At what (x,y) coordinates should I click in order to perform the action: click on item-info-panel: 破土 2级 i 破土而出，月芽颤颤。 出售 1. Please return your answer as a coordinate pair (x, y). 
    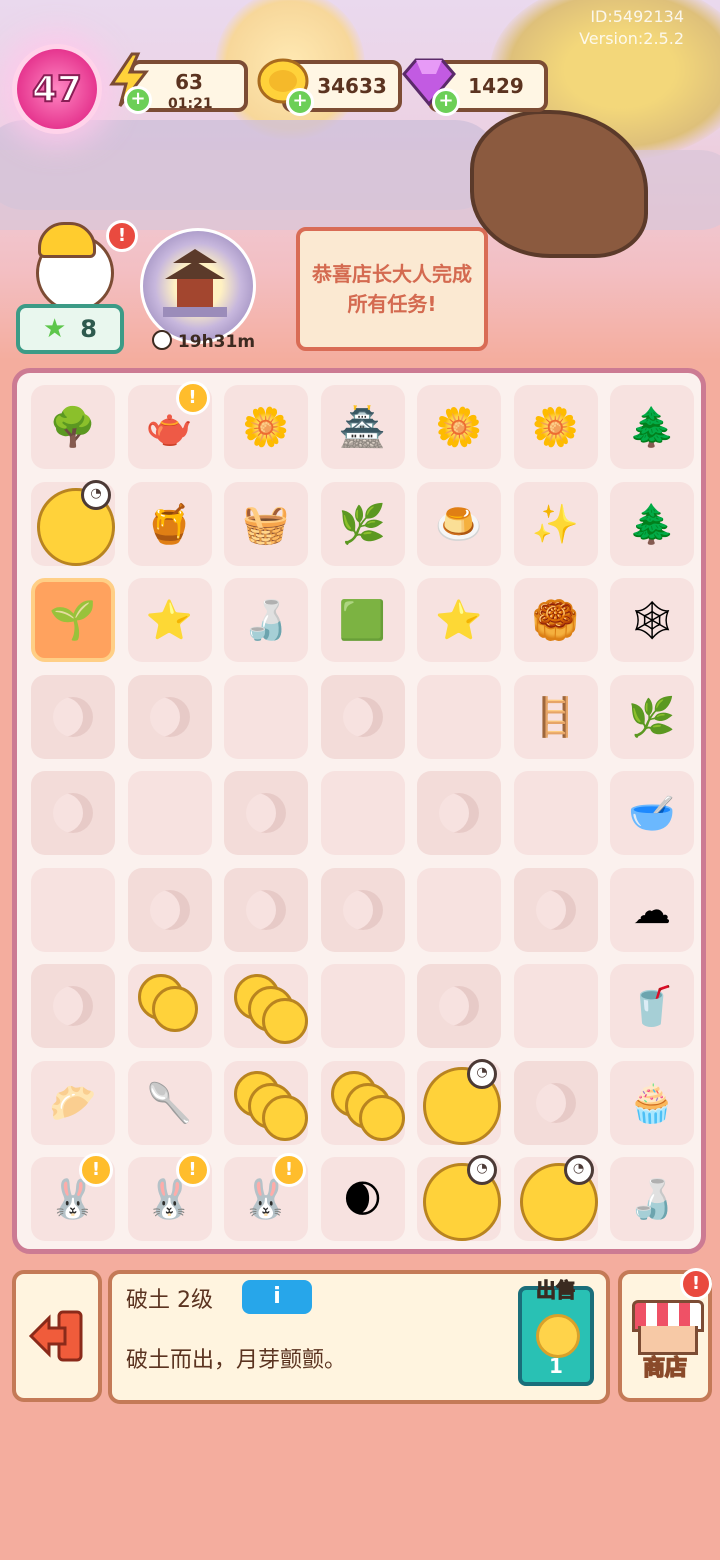
    Looking at the image, I should click on (359, 1337).